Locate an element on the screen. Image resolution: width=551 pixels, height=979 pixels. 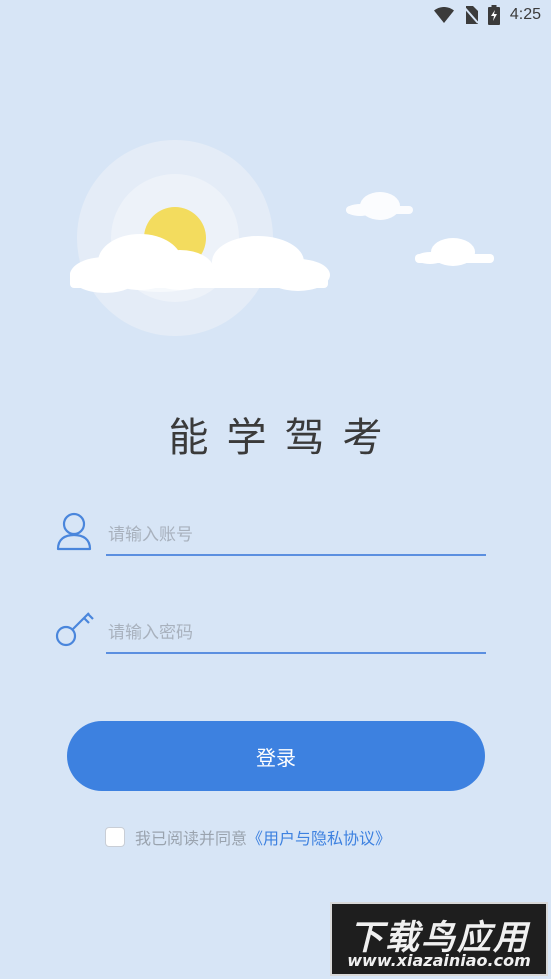
wifi-icon is located at coordinates (443, 15).